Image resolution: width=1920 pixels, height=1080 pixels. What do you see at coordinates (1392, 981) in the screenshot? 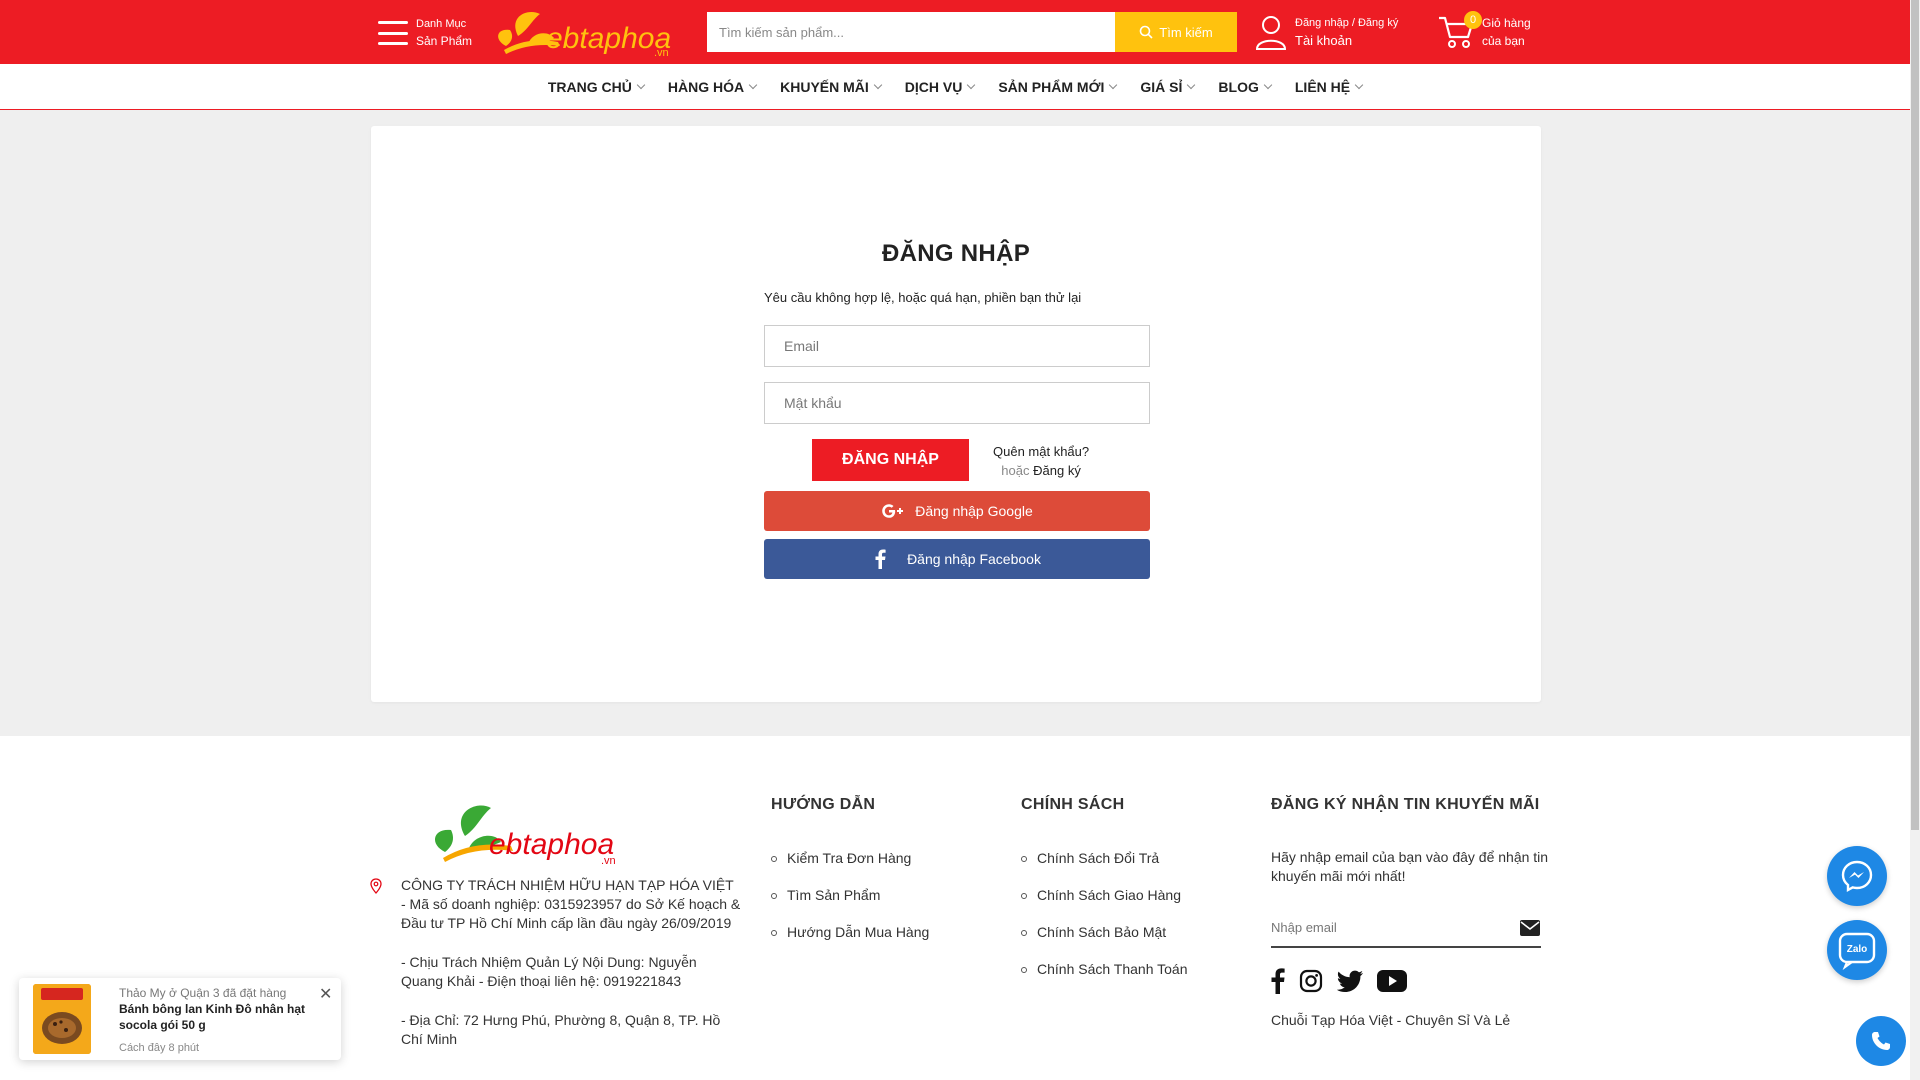
I see `youtube-icon` at bounding box center [1392, 981].